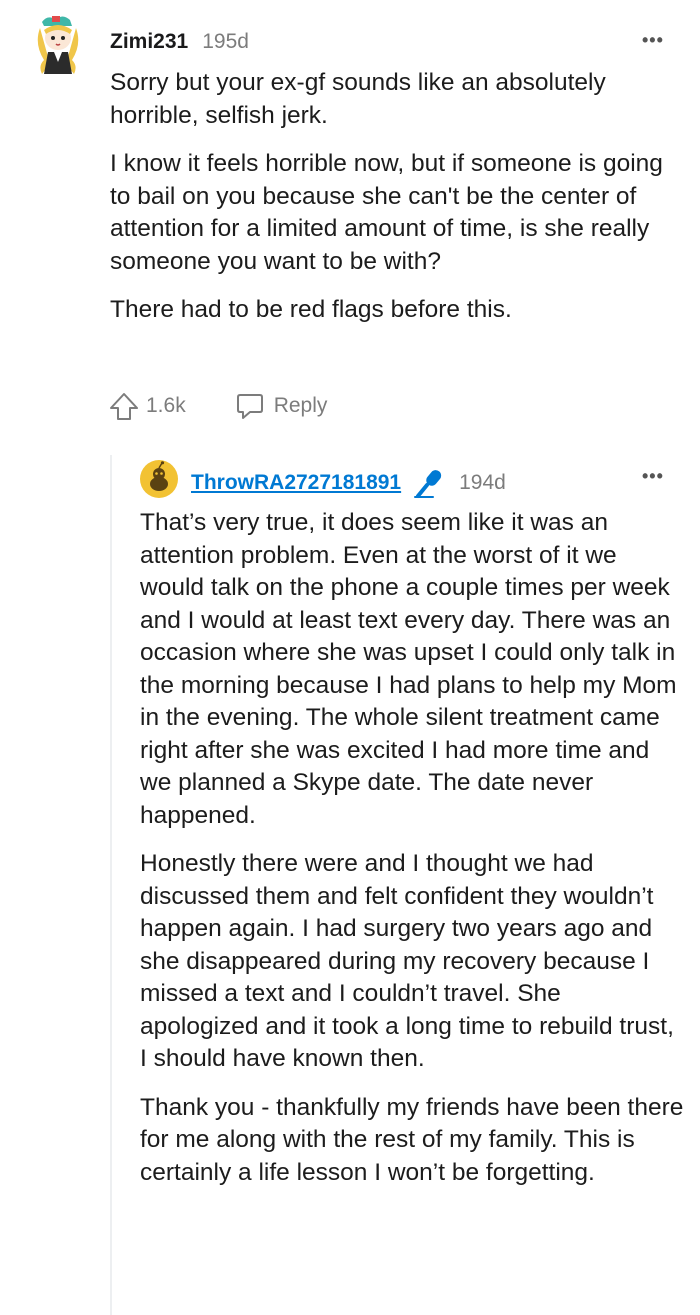  Describe the element at coordinates (311, 309) in the screenshot. I see `comment-paragraph: There had to be red flags before this.` at that location.